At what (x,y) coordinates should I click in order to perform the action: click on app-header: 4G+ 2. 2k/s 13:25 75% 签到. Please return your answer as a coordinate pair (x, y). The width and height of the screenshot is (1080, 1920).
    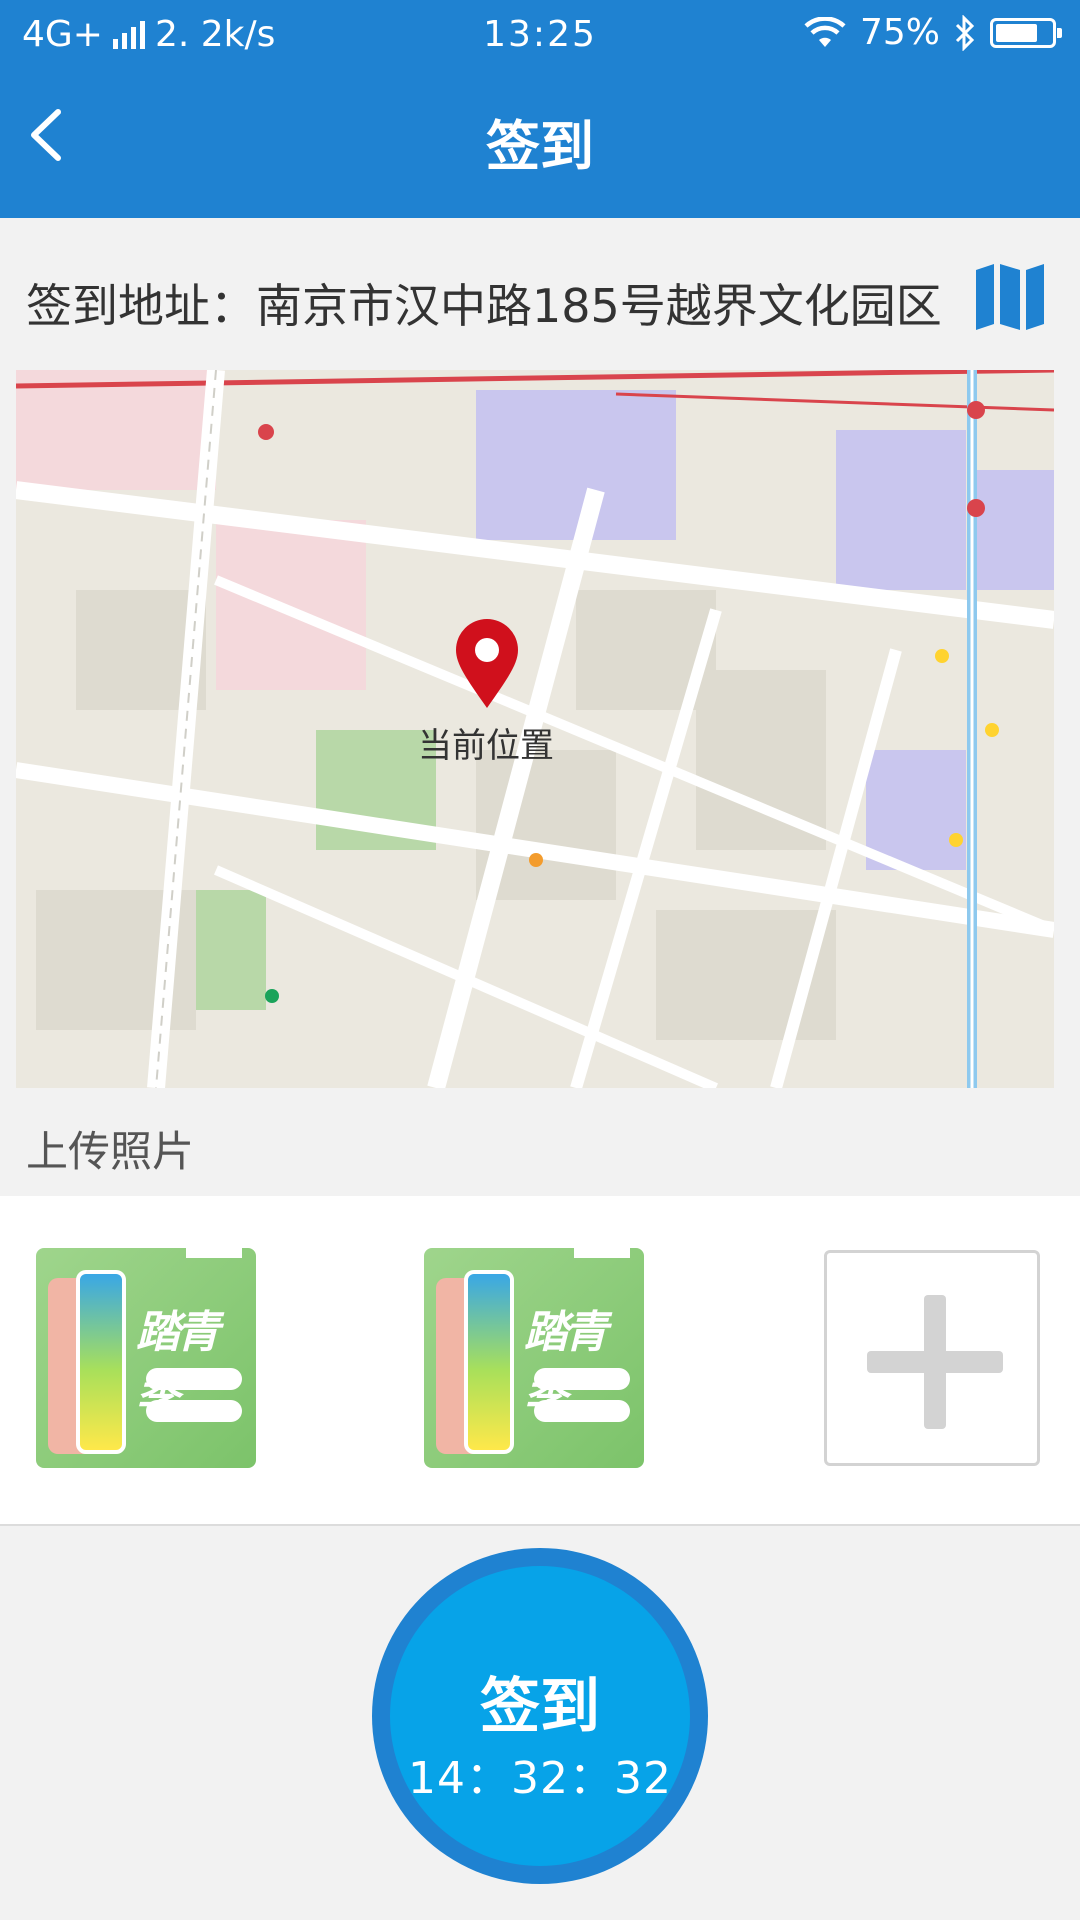
    Looking at the image, I should click on (540, 109).